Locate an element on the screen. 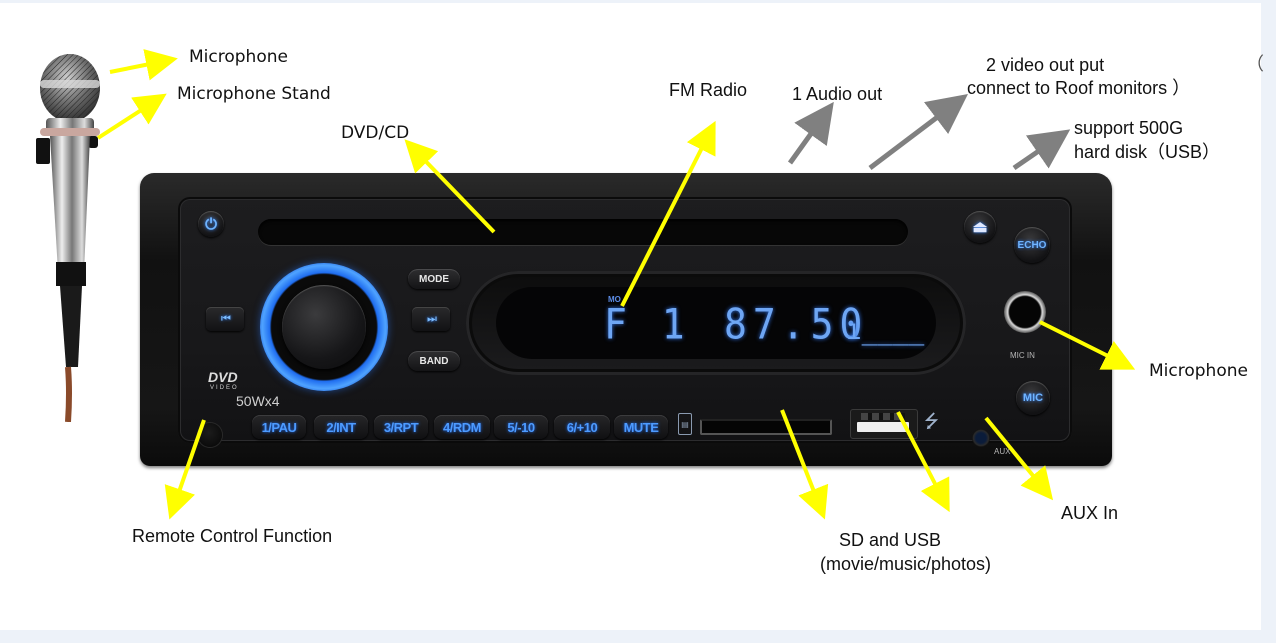 The image size is (1276, 643). label-video-out-line1: 2 video out put is located at coordinates (1045, 65).